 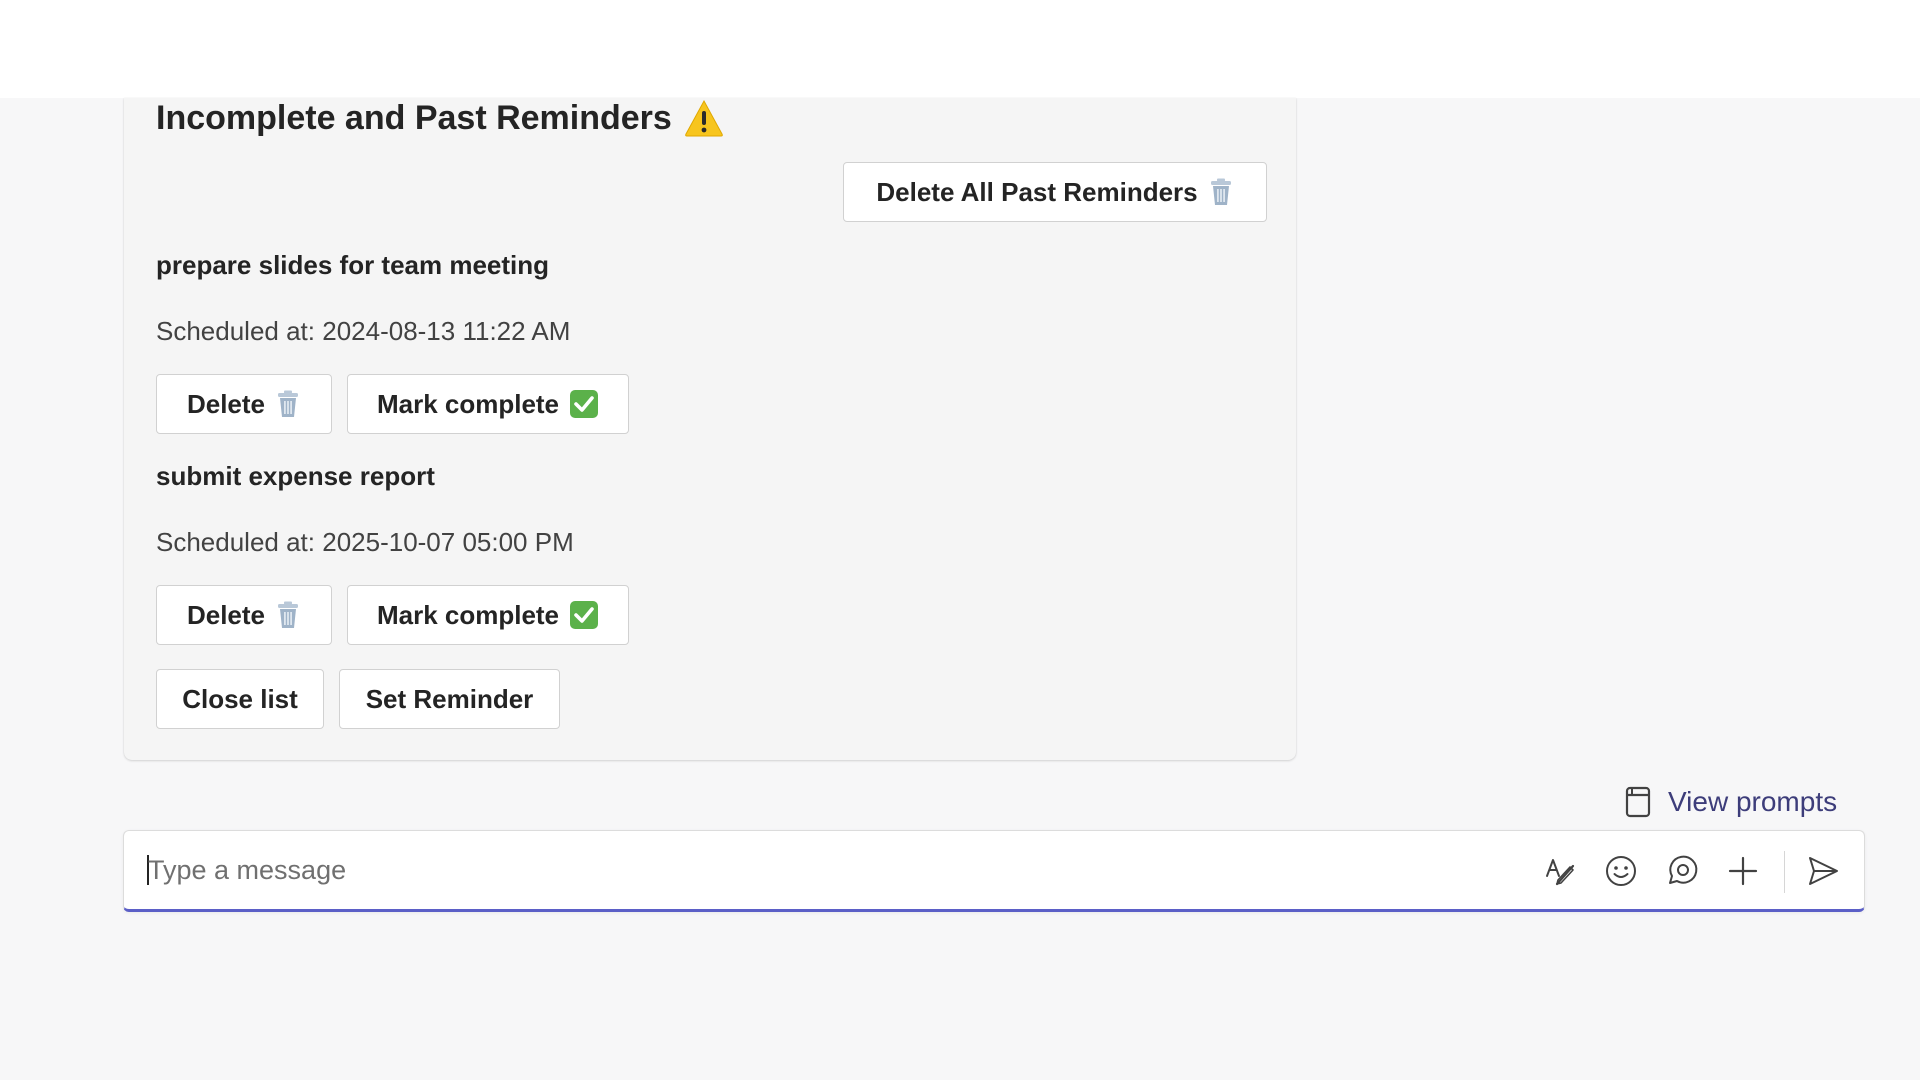 I want to click on view-prompts-label: View prompts, so click(x=1753, y=801).